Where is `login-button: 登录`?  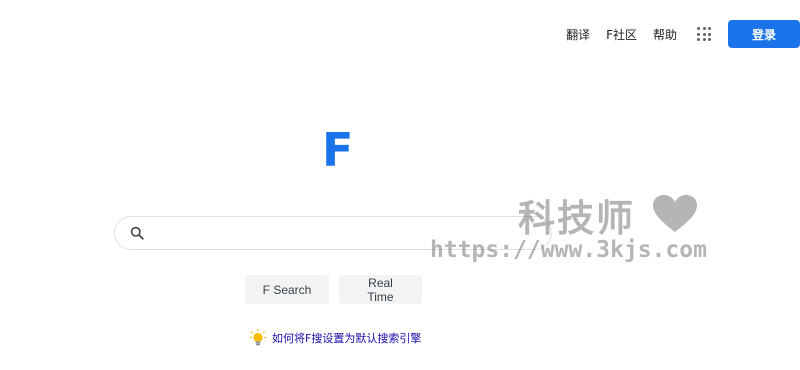
login-button: 登录 is located at coordinates (764, 34).